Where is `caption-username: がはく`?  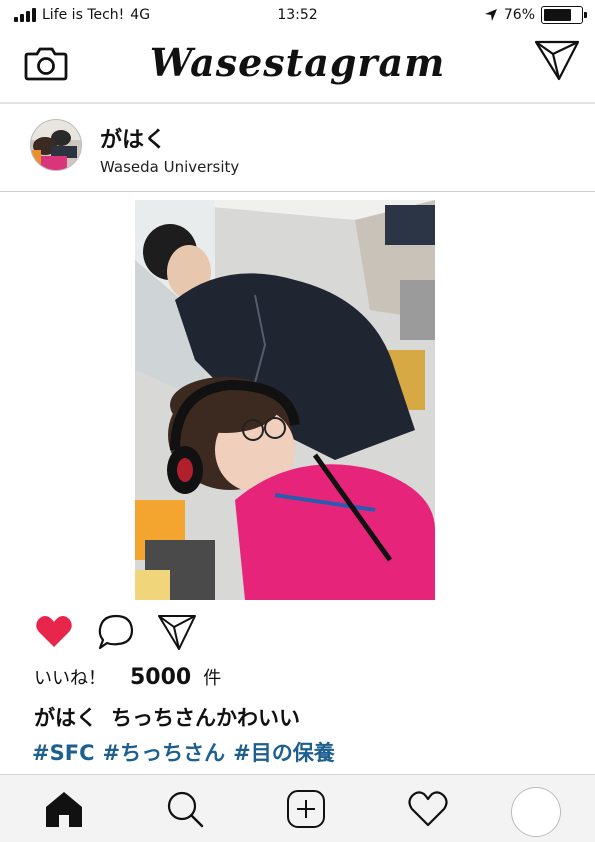 caption-username: がはく is located at coordinates (65, 718).